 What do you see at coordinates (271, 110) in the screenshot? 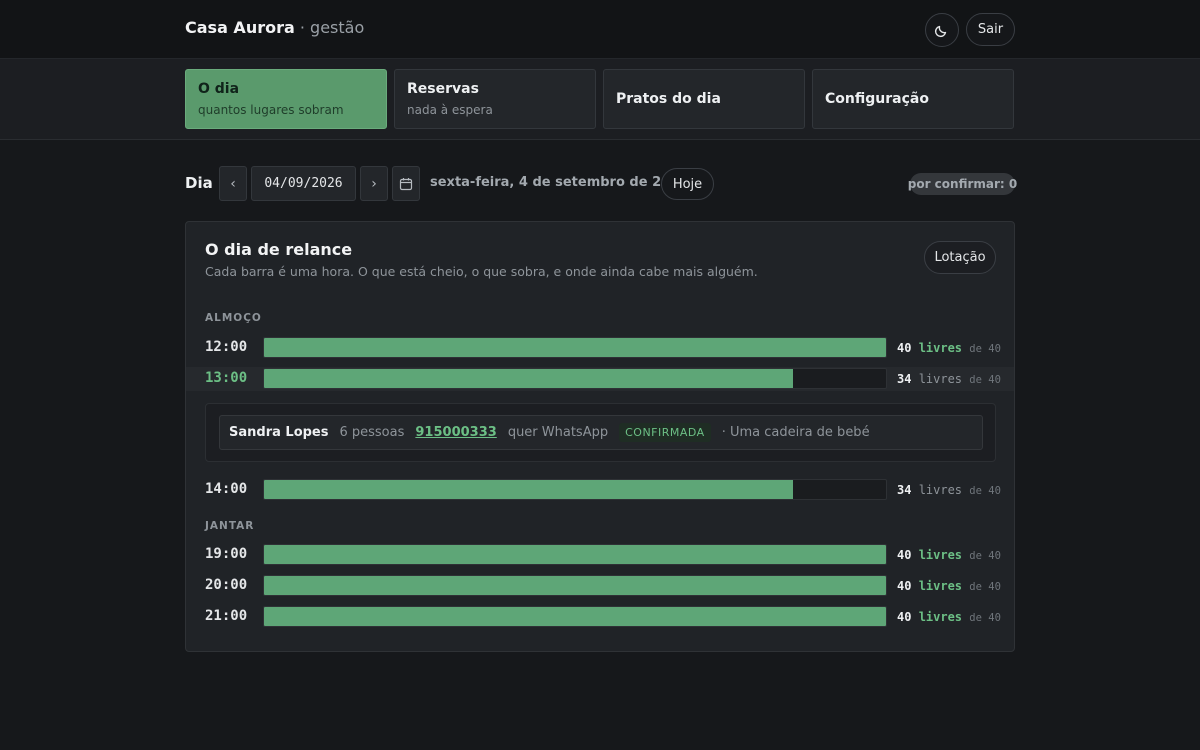
I see `tab-subtitle: quantos lugares sobram` at bounding box center [271, 110].